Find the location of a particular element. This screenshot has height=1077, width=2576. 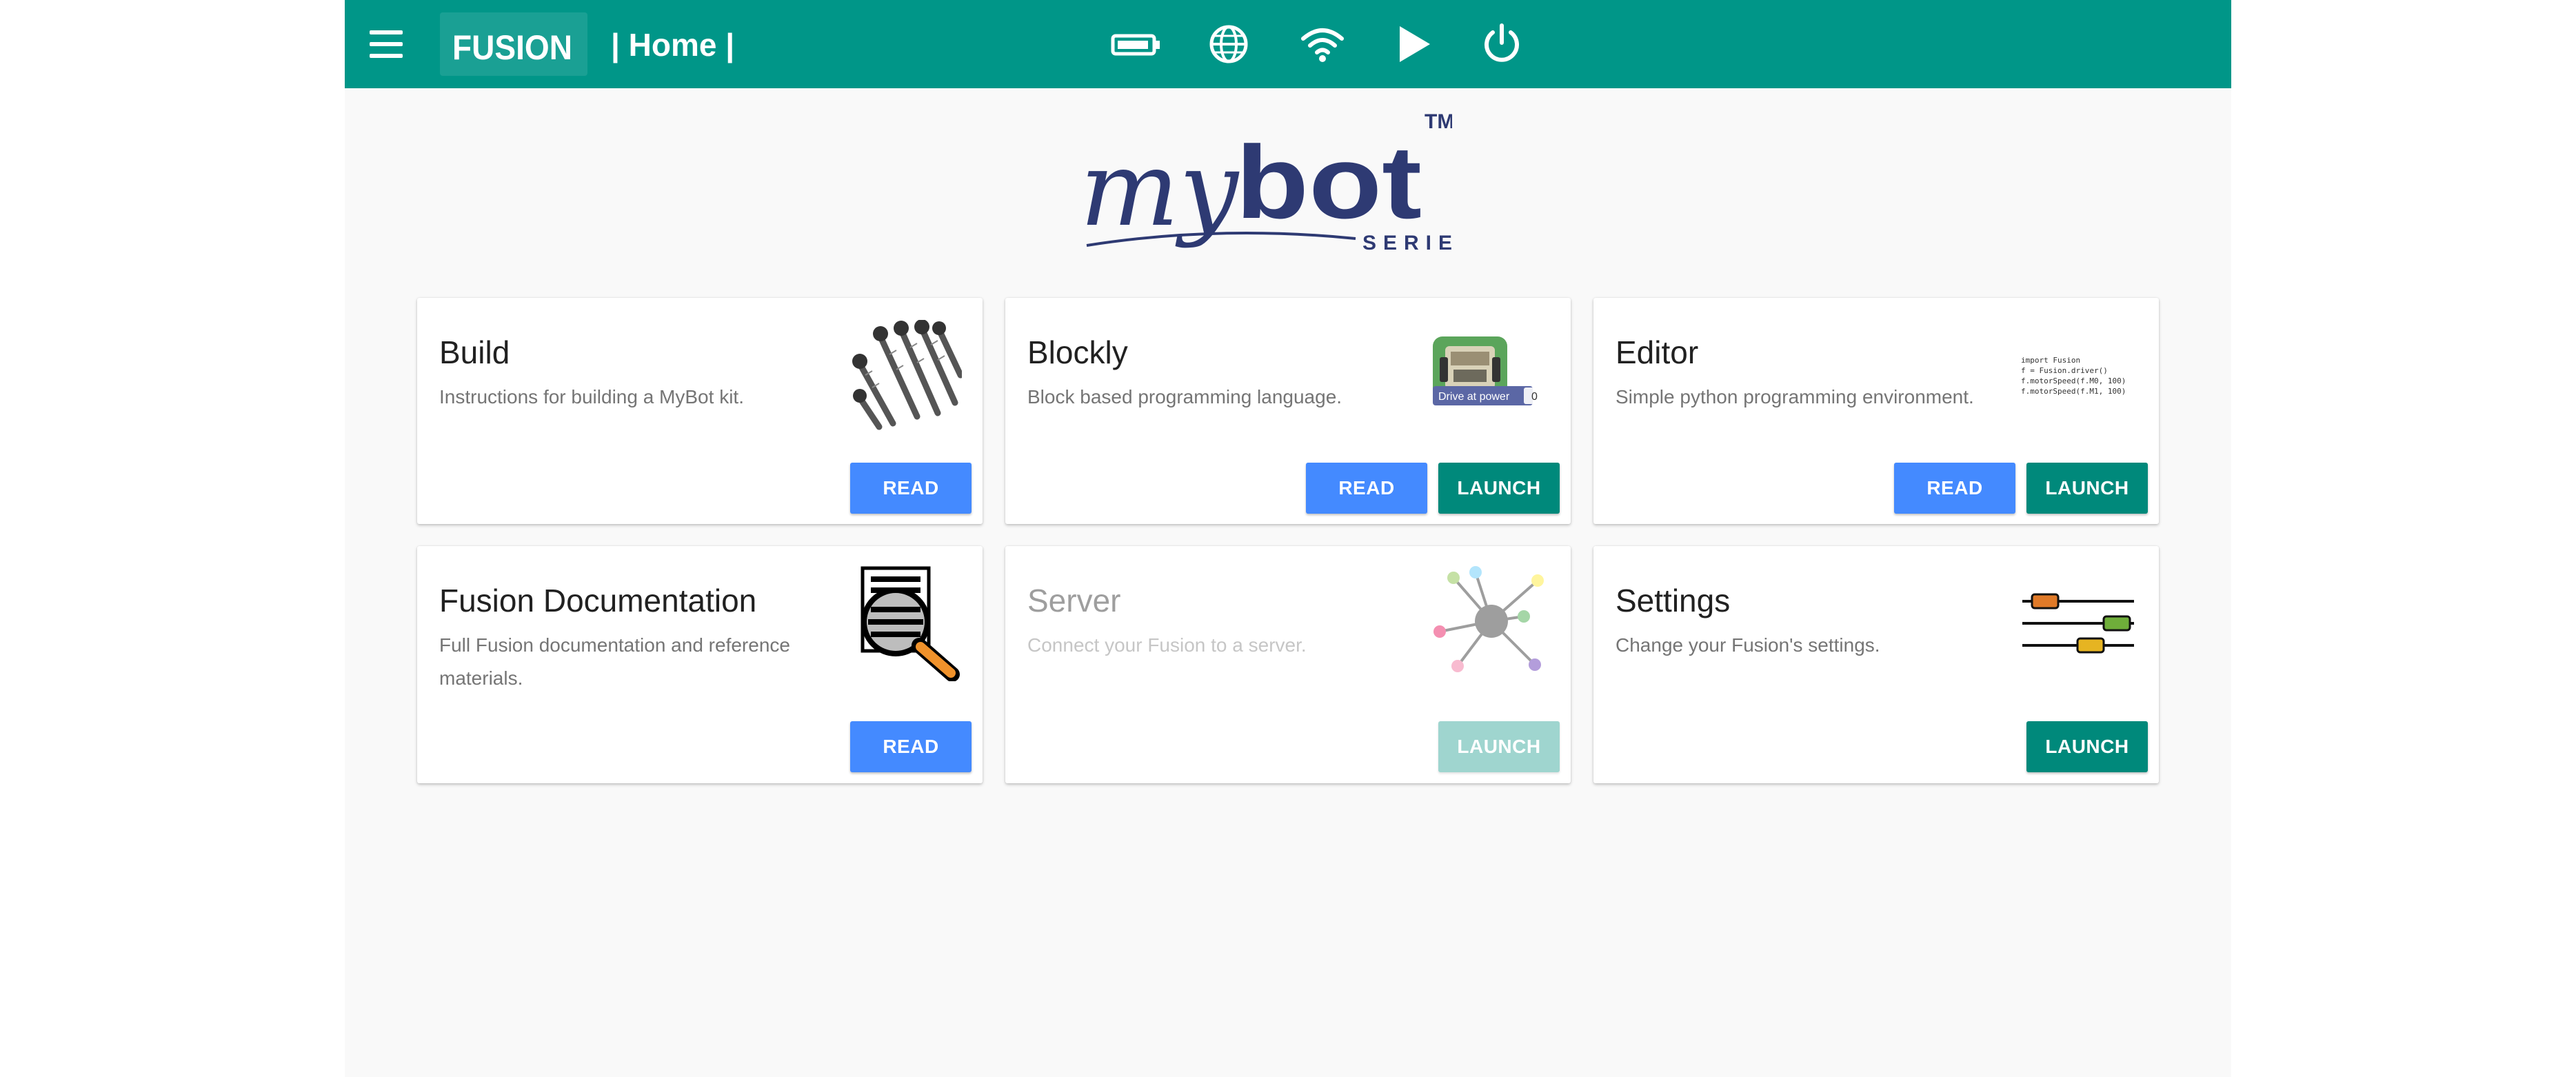

play-icon is located at coordinates (1413, 44).